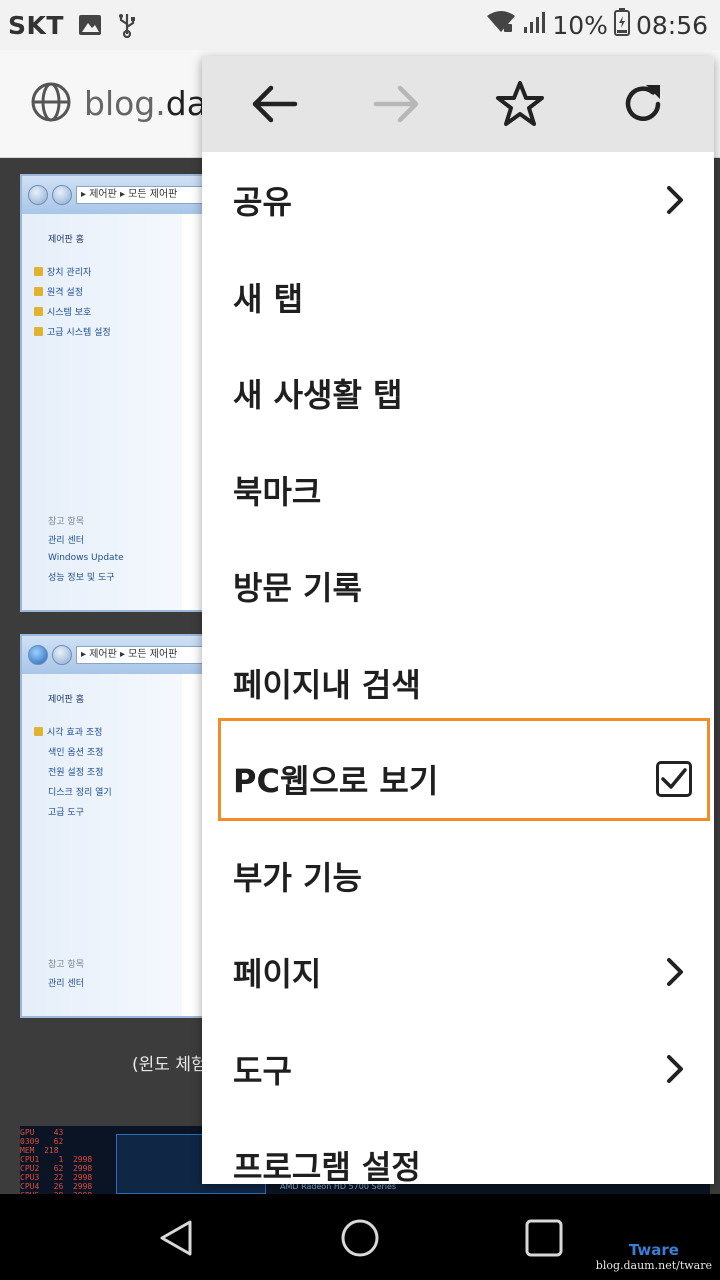  What do you see at coordinates (108, 731) in the screenshot?
I see `sidebar-link: 시각 효과 조정` at bounding box center [108, 731].